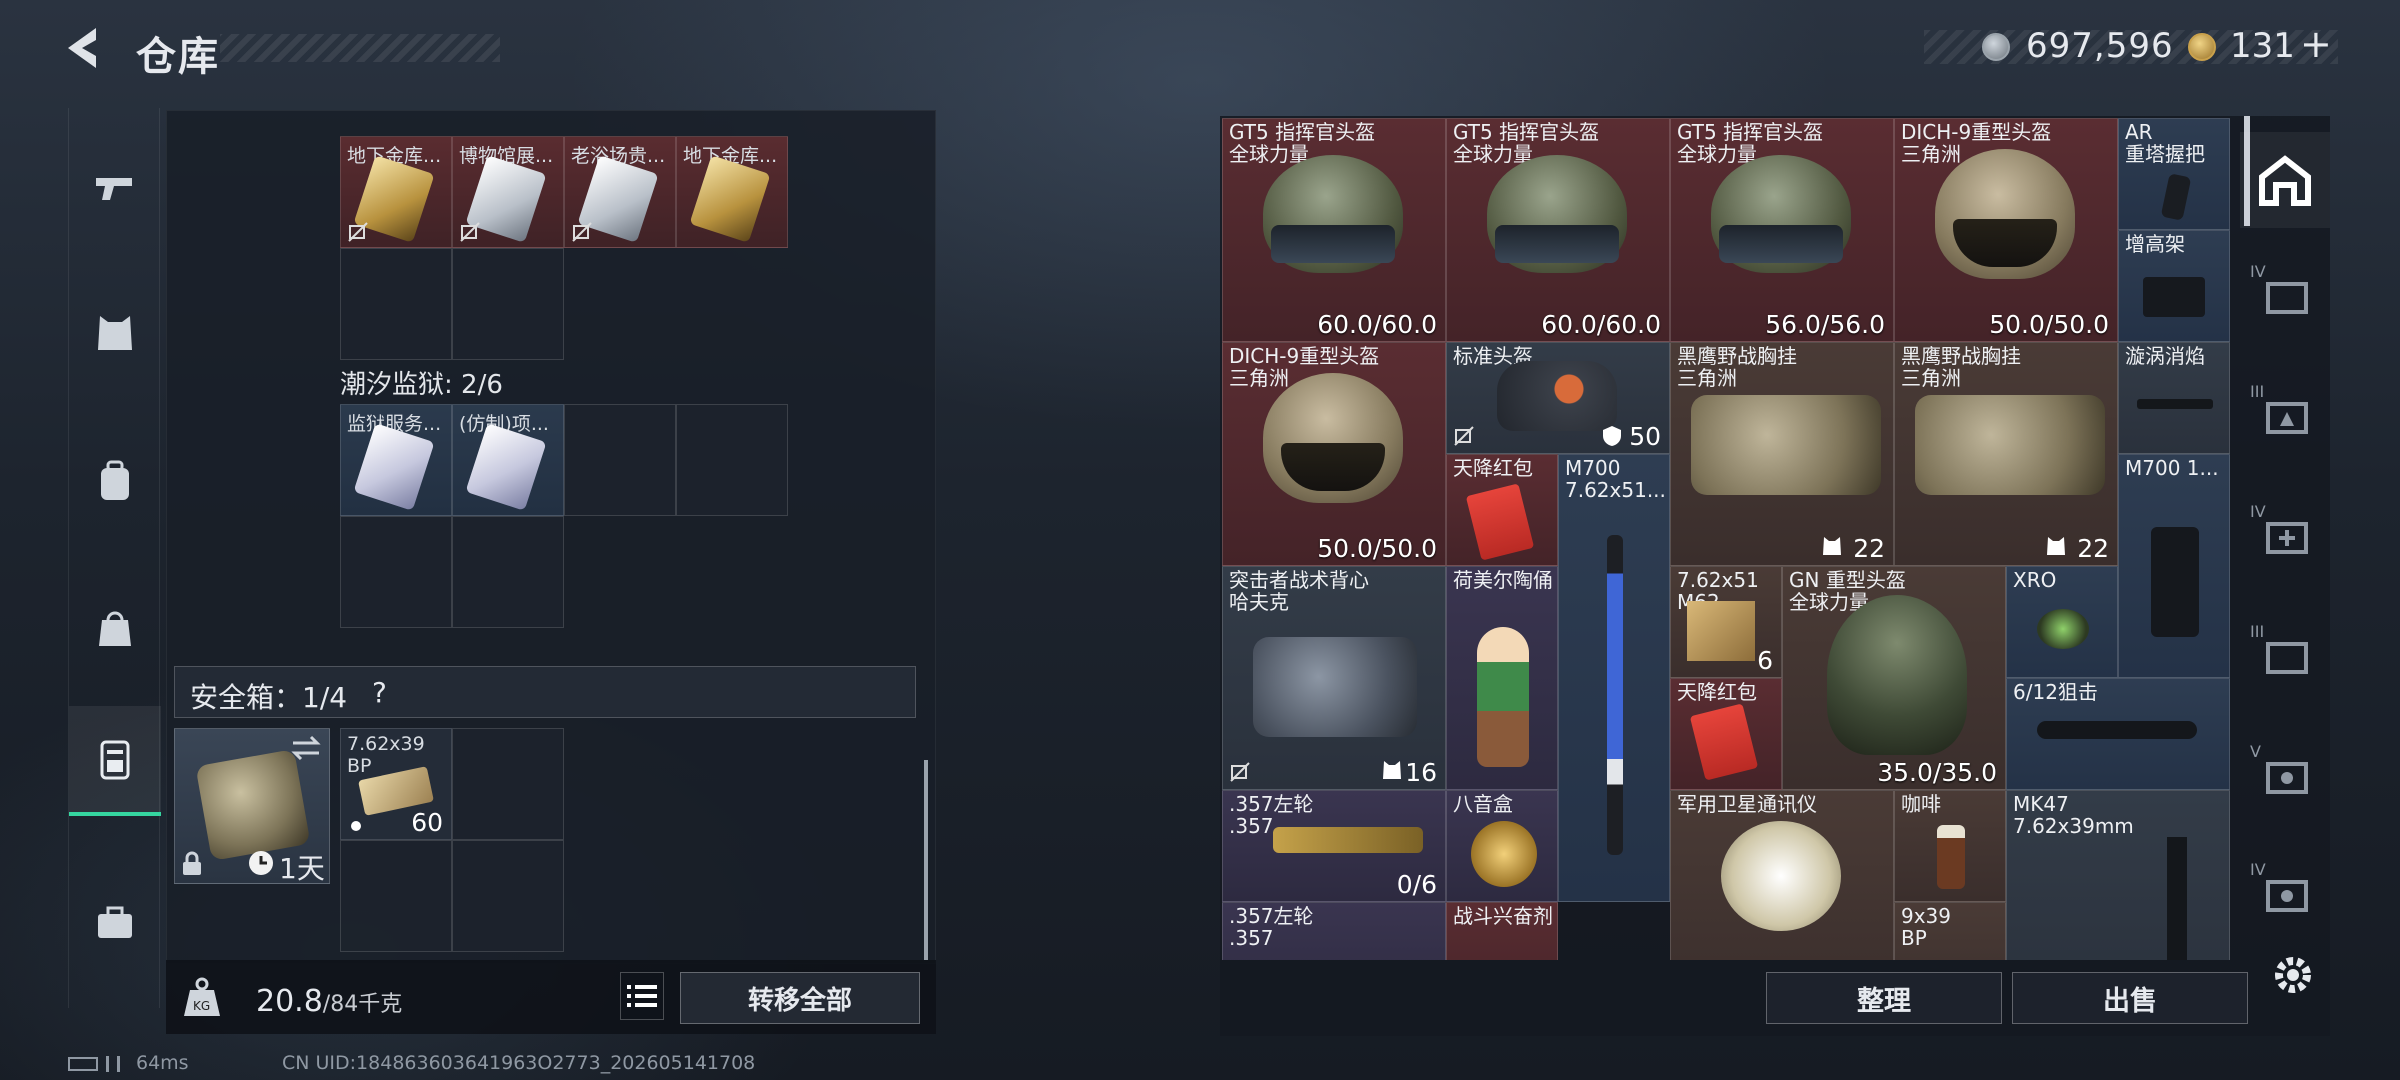 The width and height of the screenshot is (2400, 1080). I want to click on toolbox-icon, so click(115, 922).